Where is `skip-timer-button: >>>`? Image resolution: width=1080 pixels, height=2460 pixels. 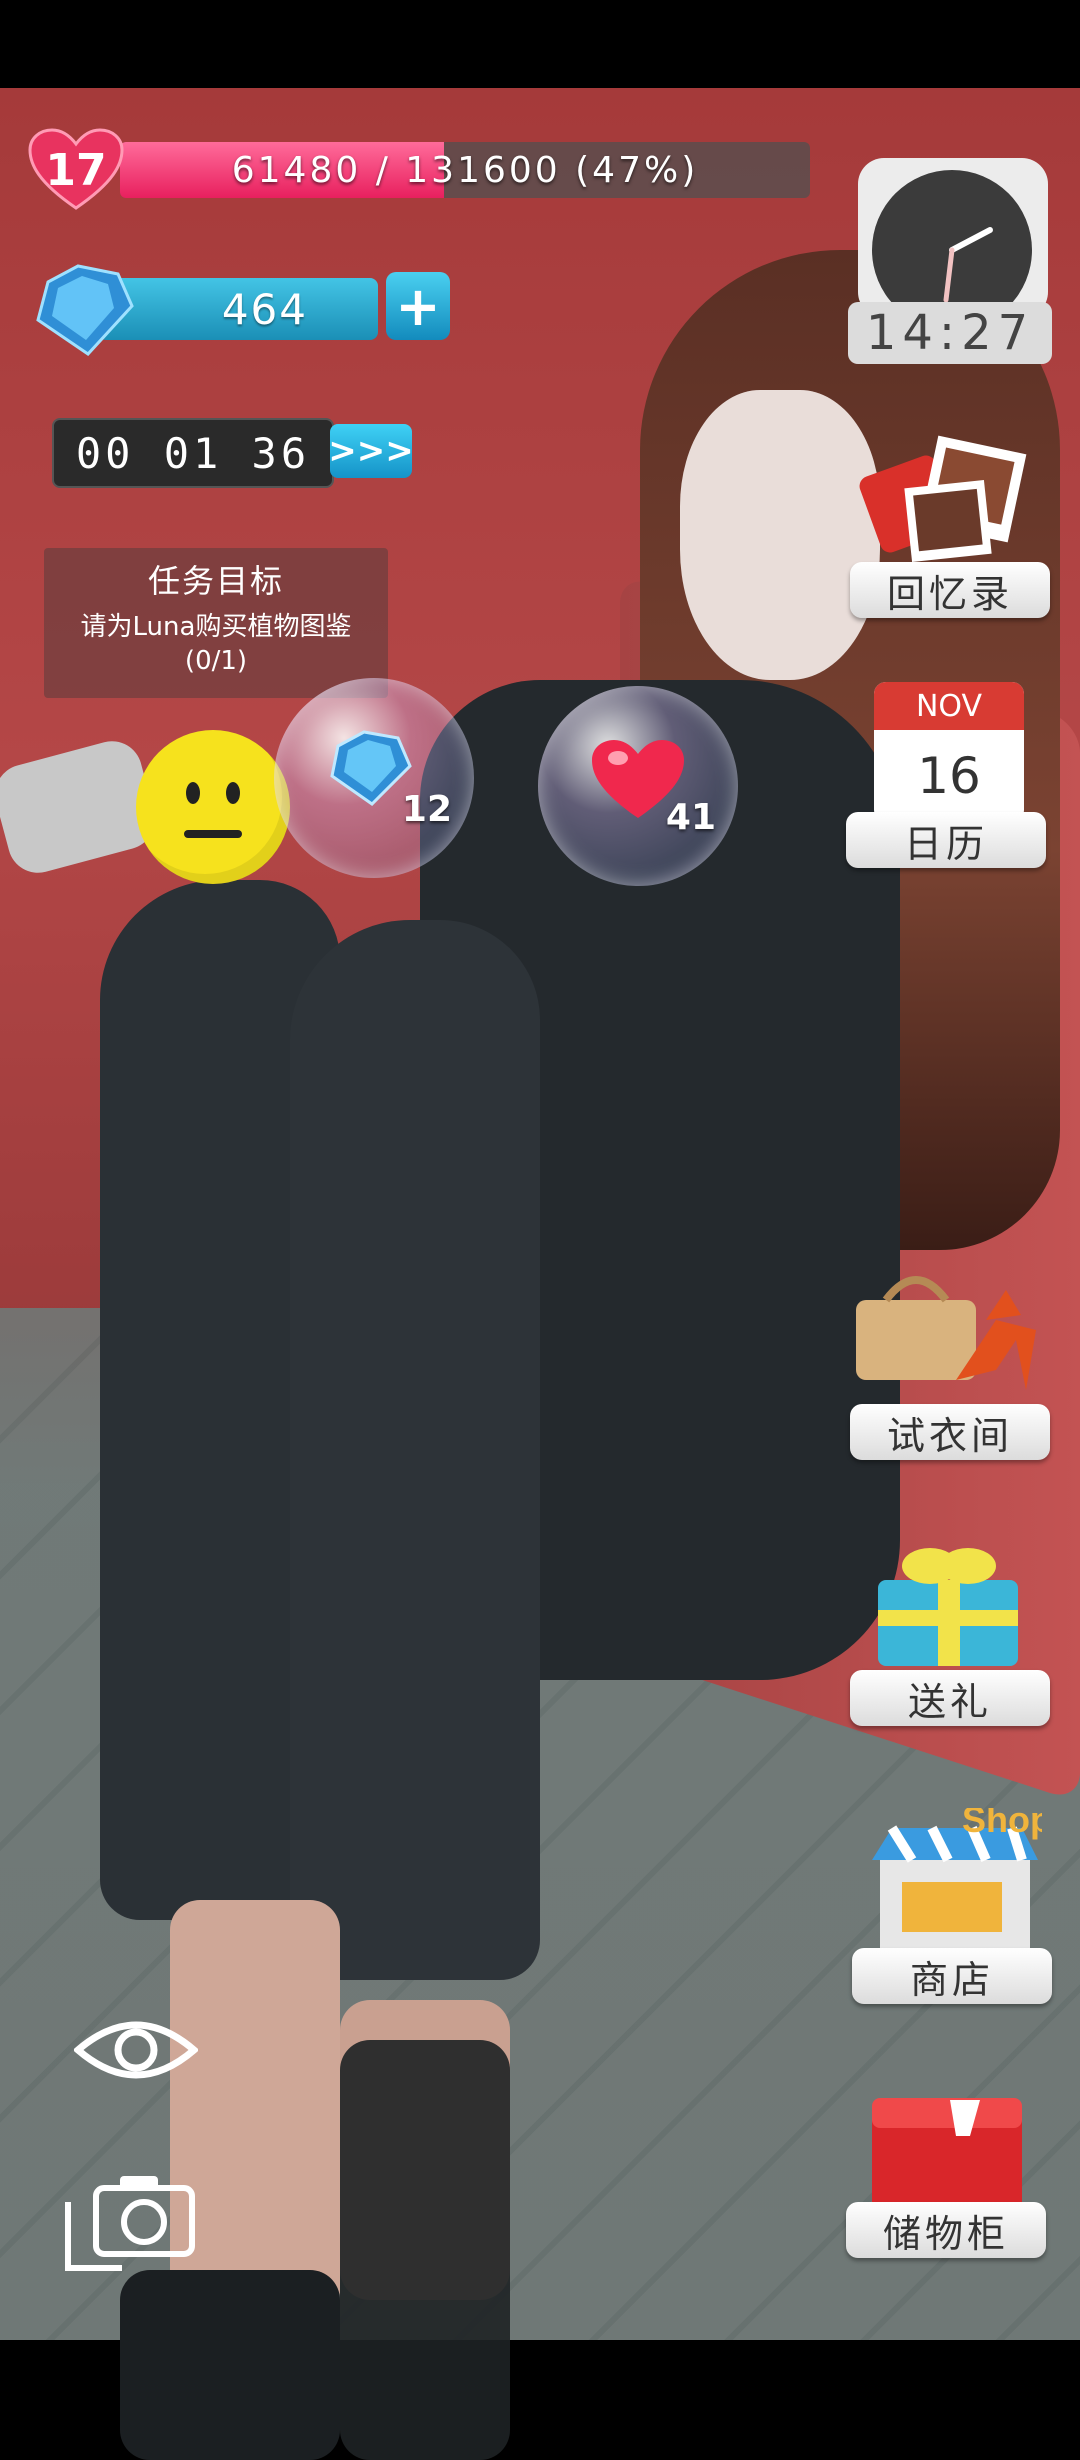 skip-timer-button: >>> is located at coordinates (371, 451).